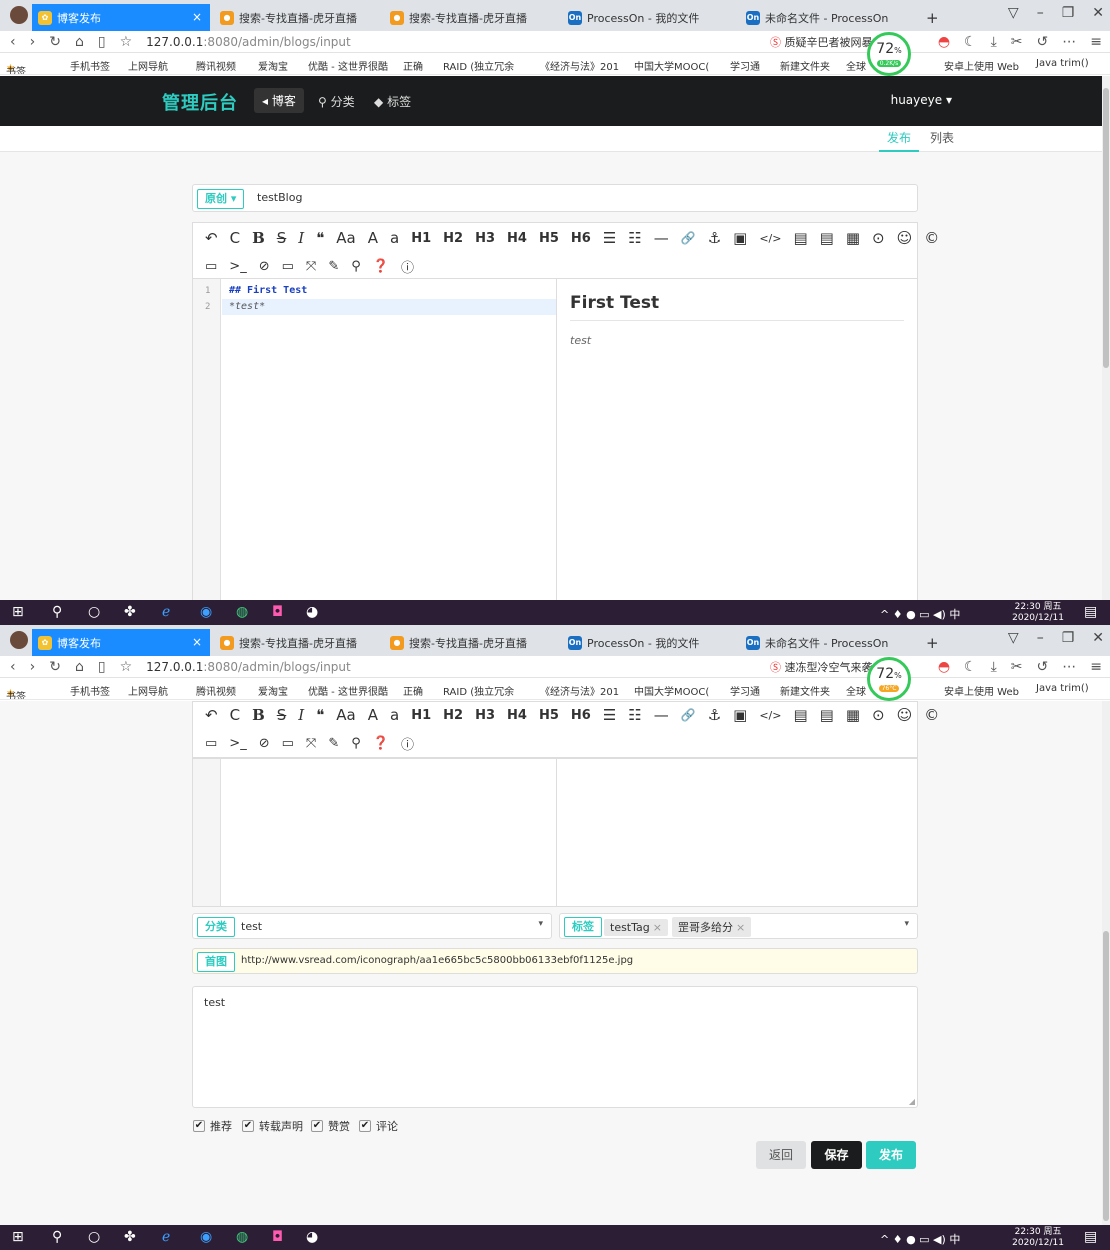 The height and width of the screenshot is (1250, 1110). I want to click on terminal-icon: >_, so click(237, 743).